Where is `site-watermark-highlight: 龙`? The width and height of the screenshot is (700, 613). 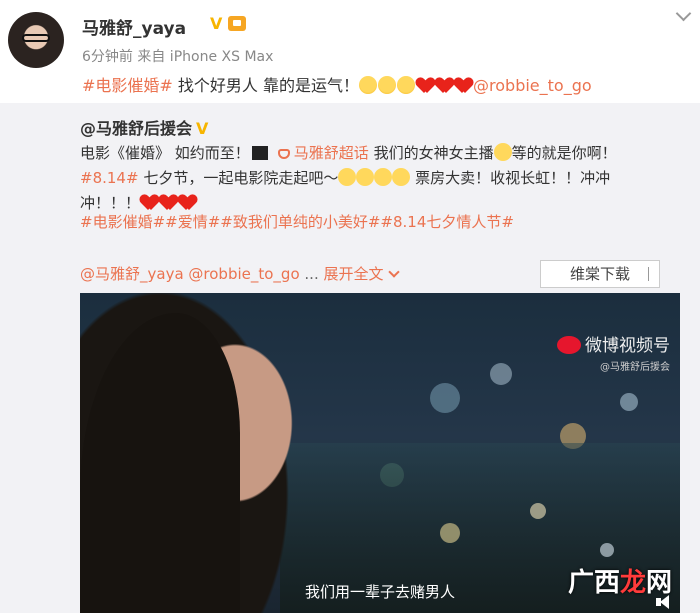
site-watermark-highlight: 龙 is located at coordinates (632, 583).